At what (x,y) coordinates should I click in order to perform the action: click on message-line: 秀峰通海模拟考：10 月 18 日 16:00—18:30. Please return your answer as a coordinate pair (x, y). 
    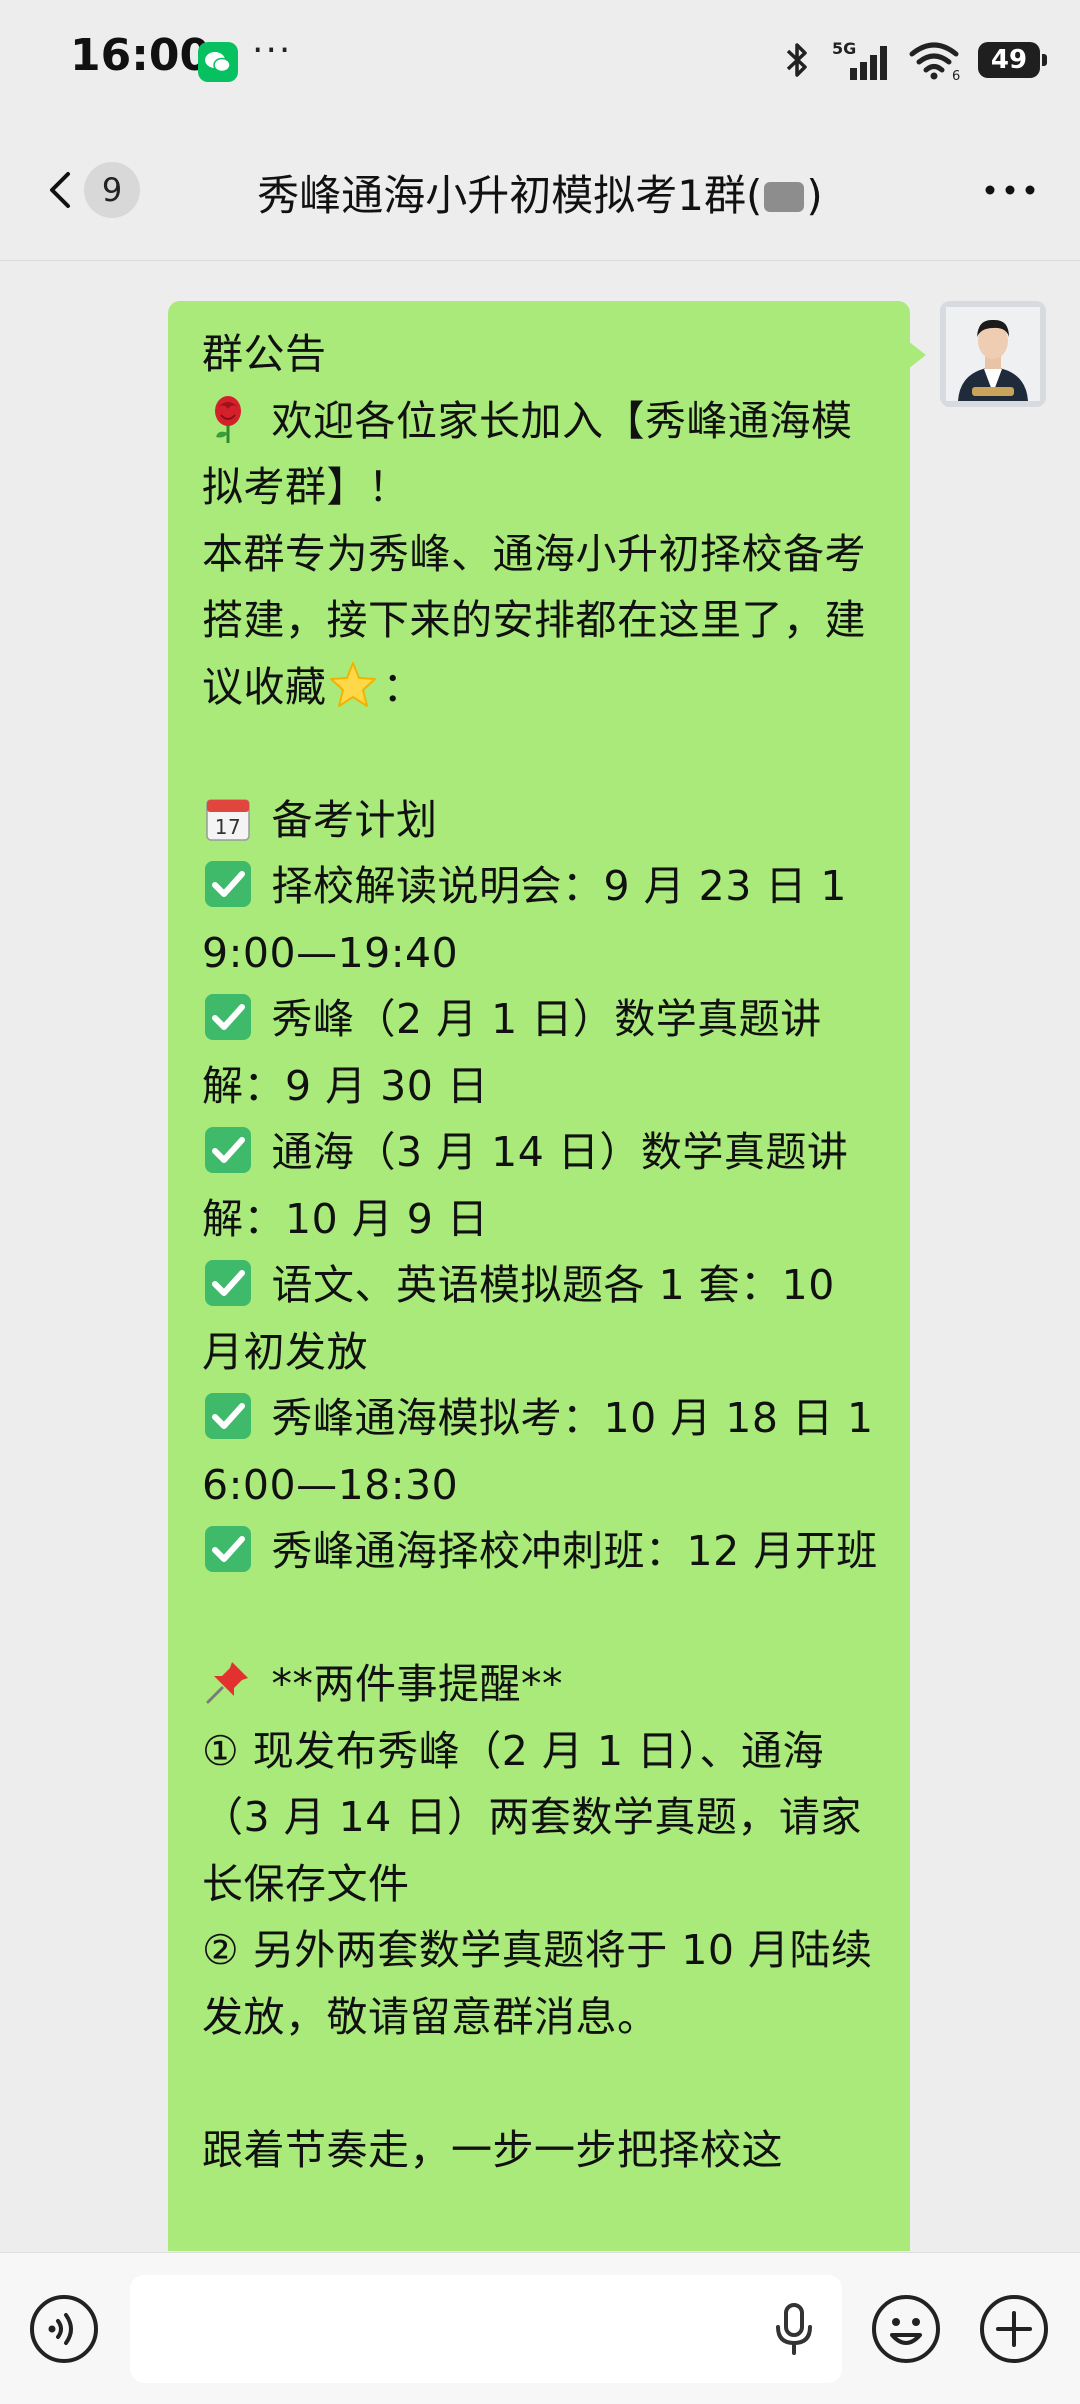
    Looking at the image, I should click on (541, 1451).